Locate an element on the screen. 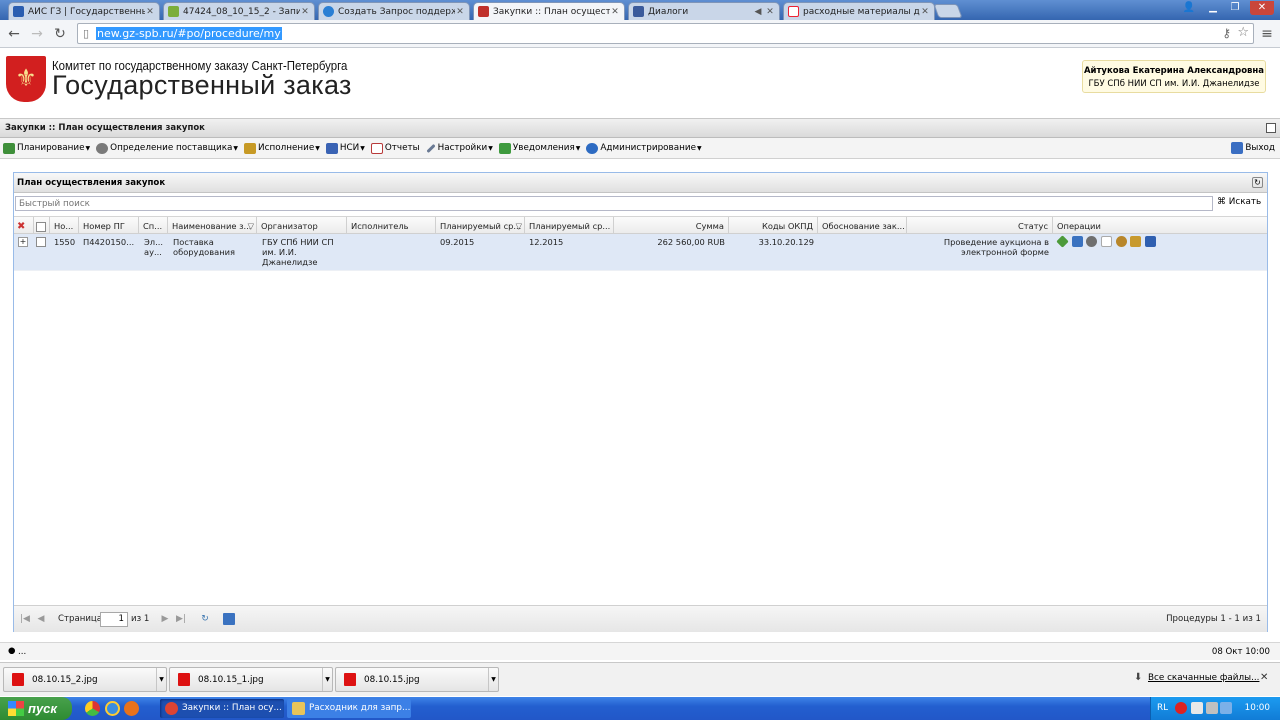  gears-icon is located at coordinates (1092, 241).